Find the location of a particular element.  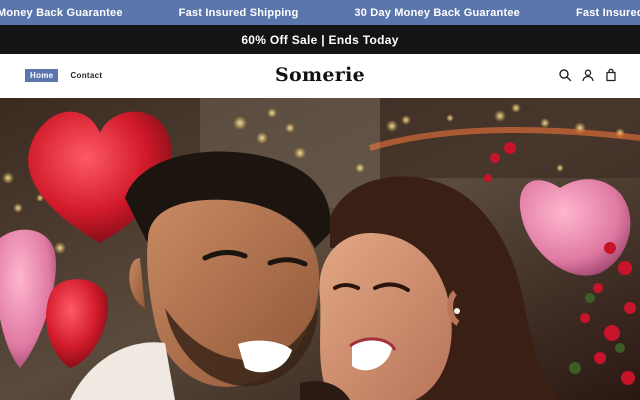

header-icons is located at coordinates (588, 75).